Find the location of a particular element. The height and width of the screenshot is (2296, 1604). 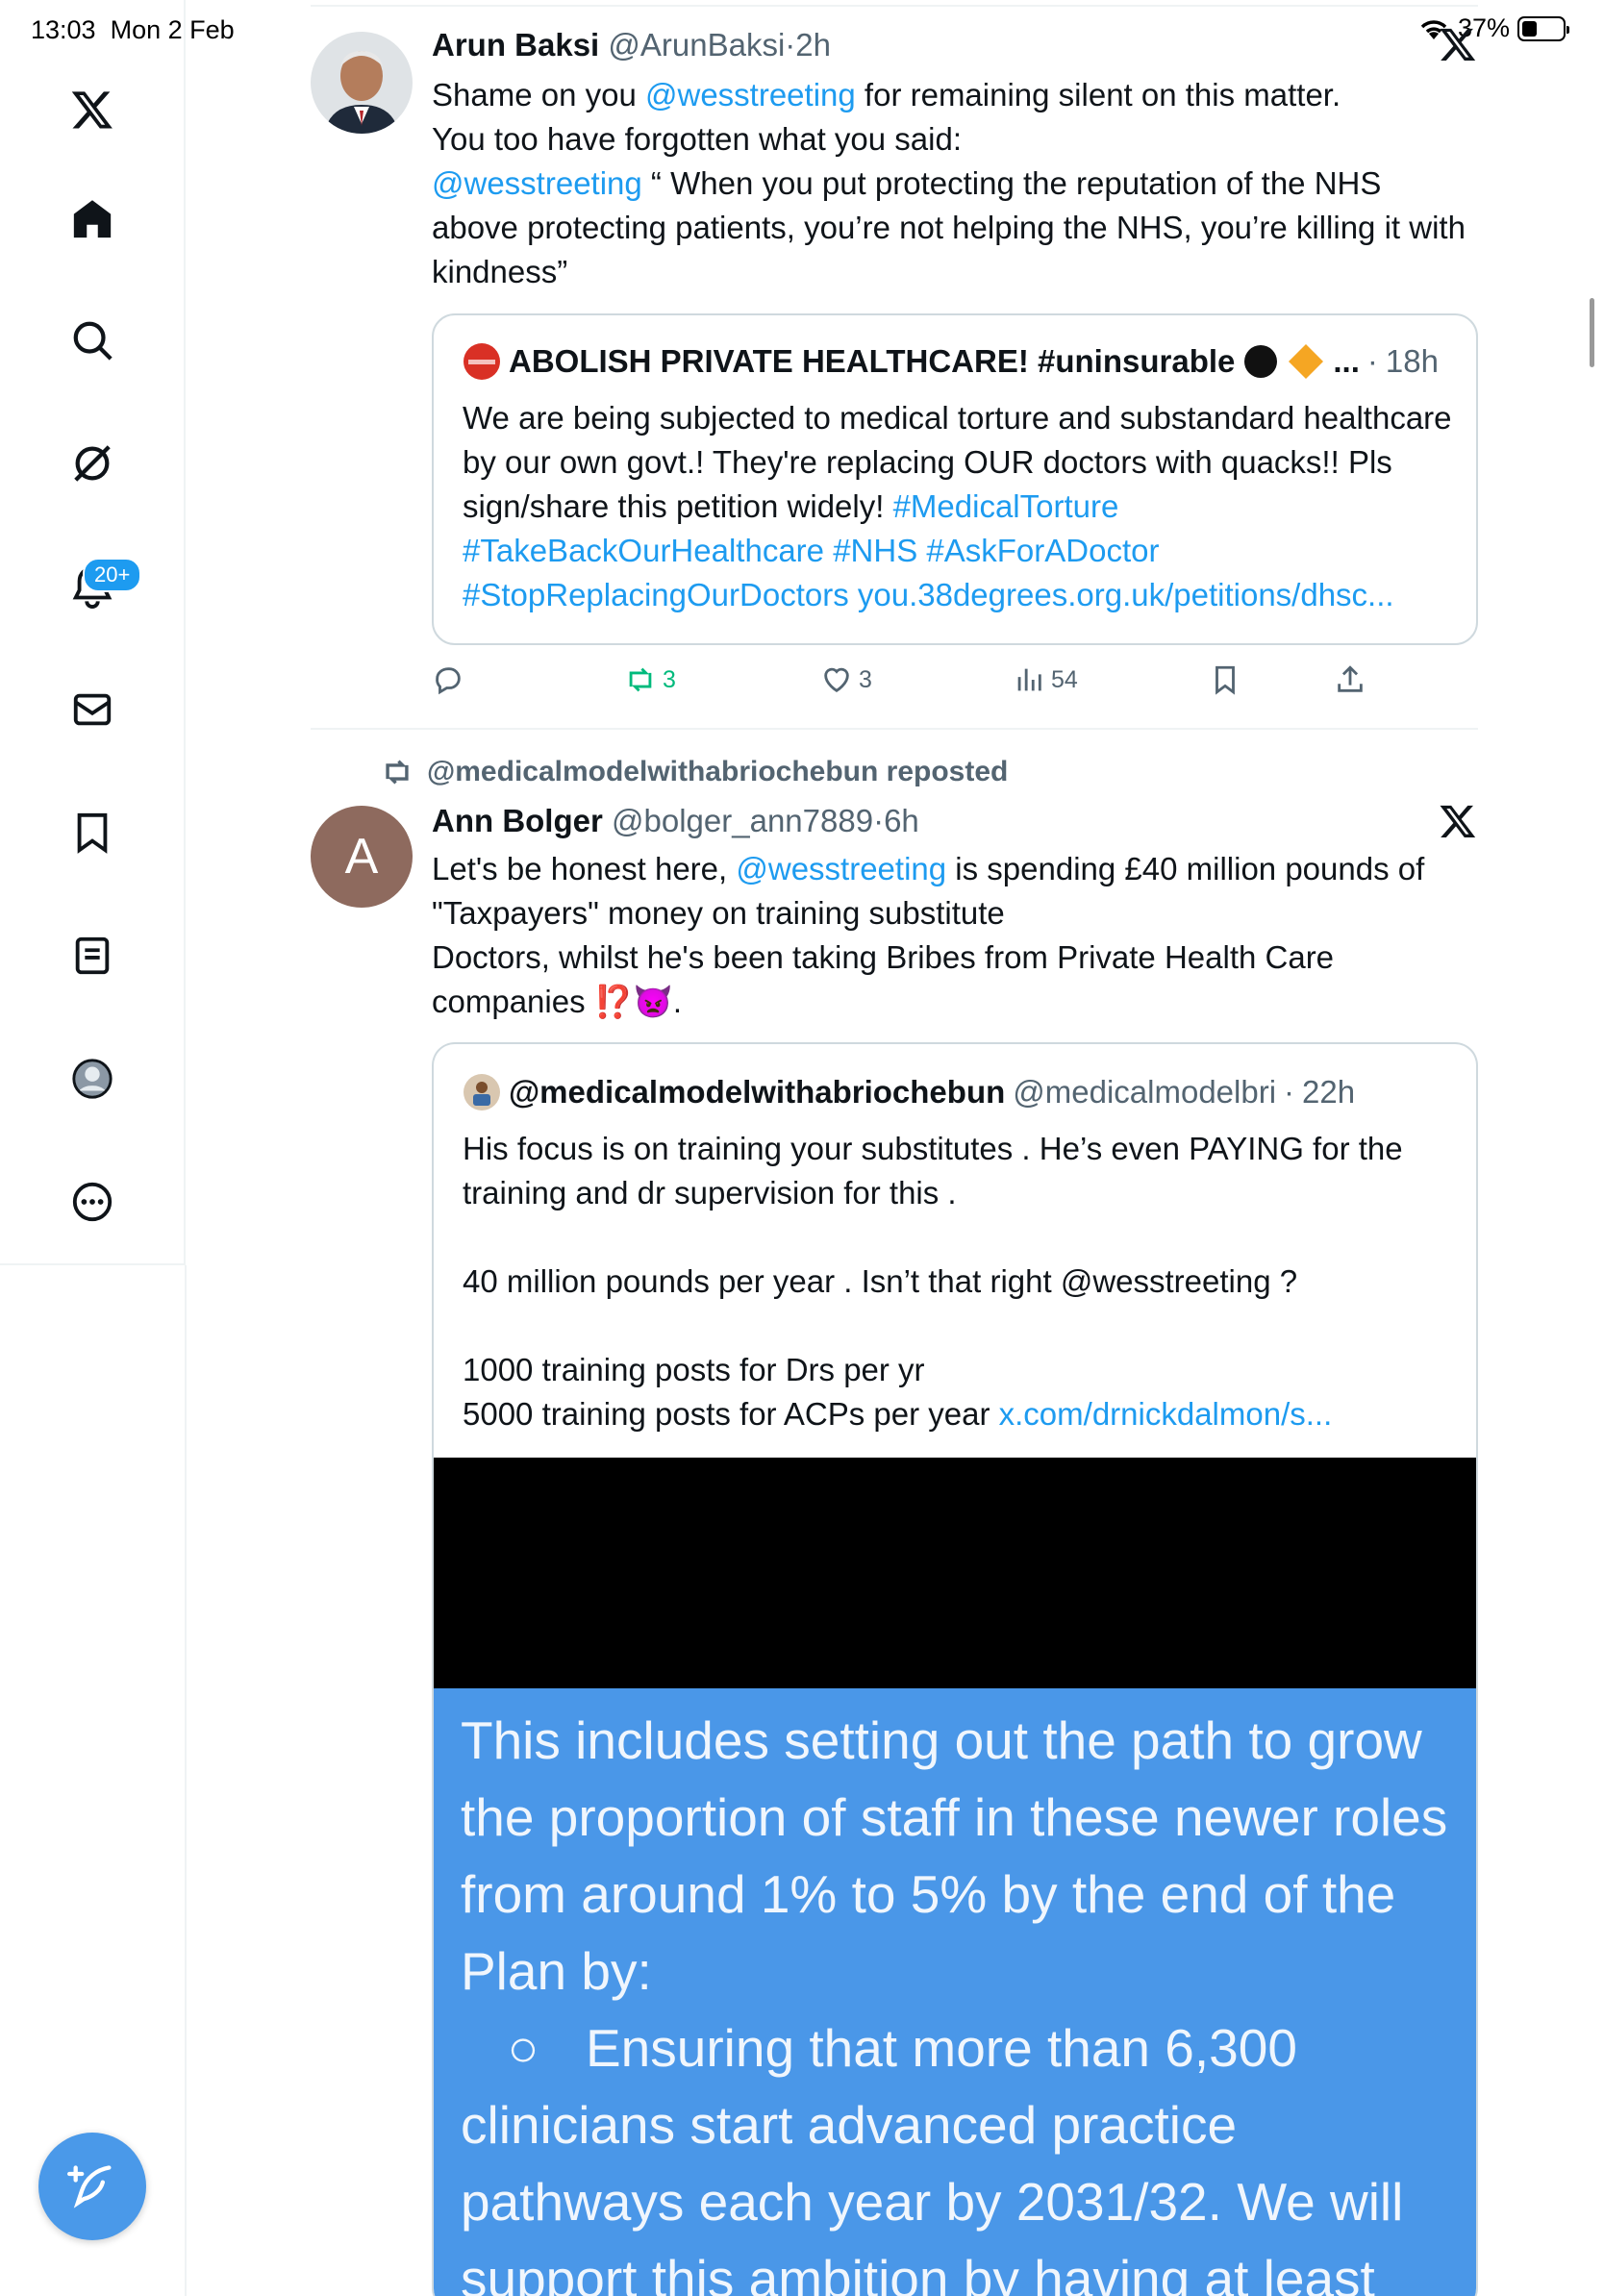

more-icon is located at coordinates (92, 1201).